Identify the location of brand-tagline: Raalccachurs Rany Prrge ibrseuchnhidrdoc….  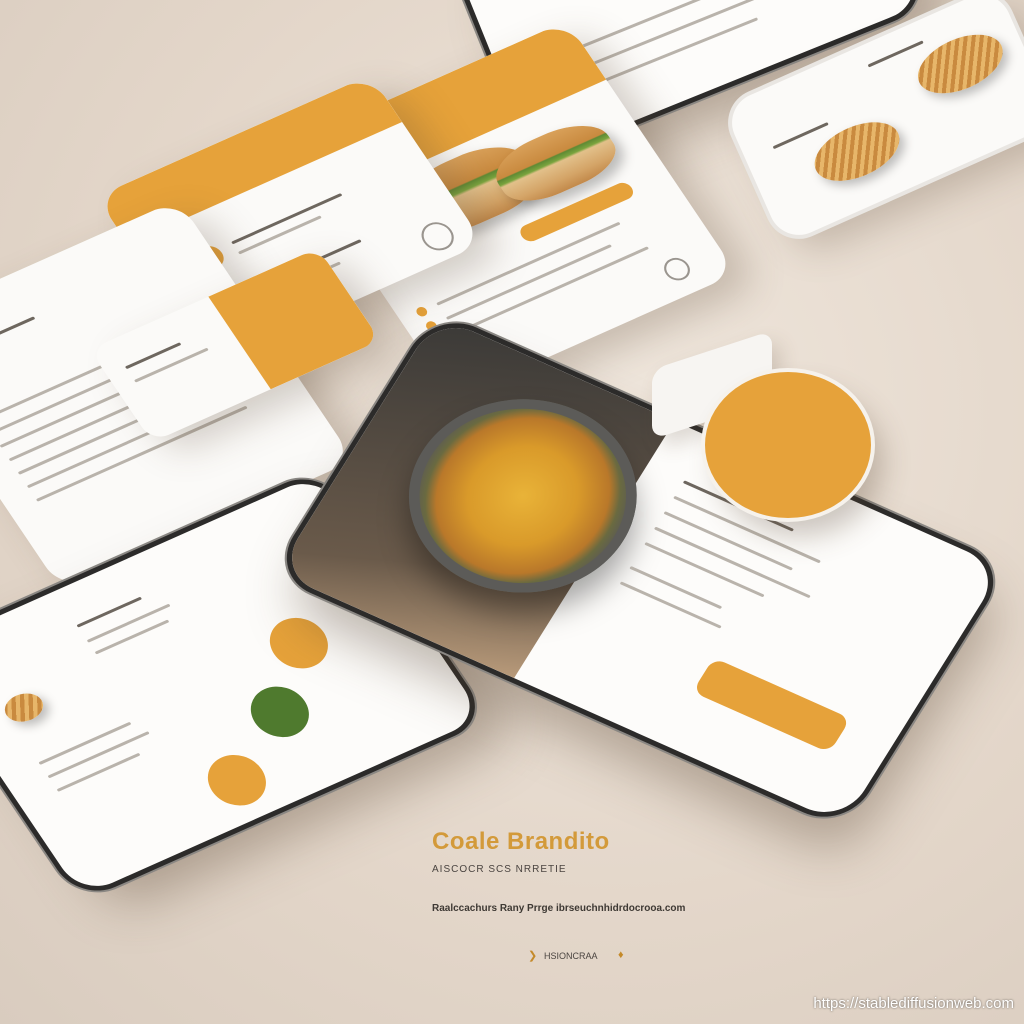
(559, 908).